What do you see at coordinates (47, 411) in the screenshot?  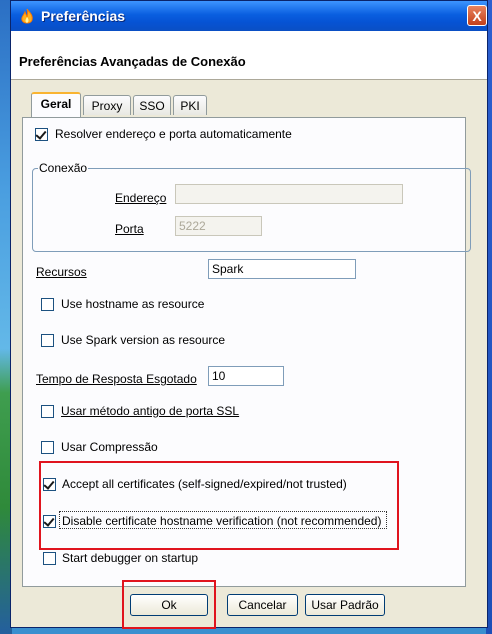 I see `old-ssl-checkbox` at bounding box center [47, 411].